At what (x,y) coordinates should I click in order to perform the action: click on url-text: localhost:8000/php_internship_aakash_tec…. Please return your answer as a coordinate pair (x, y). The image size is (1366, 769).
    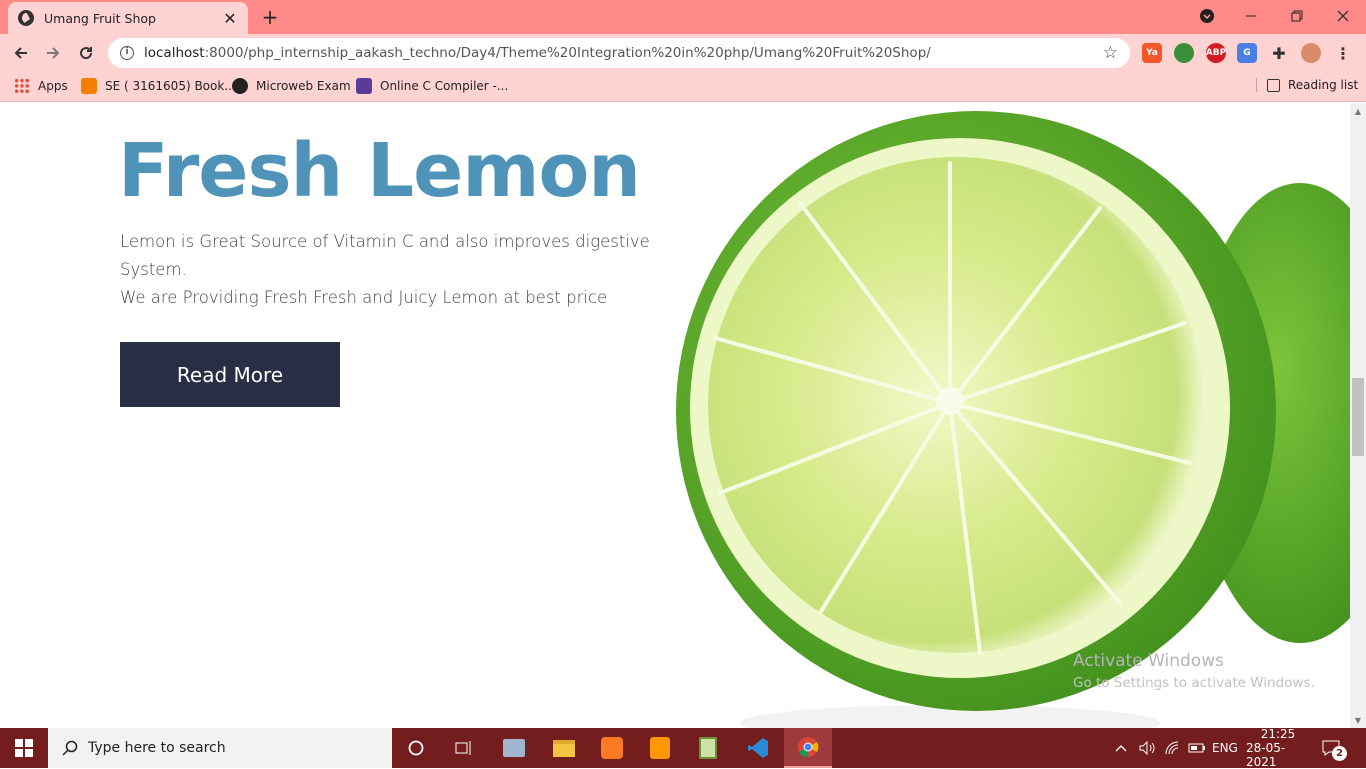
    Looking at the image, I should click on (623, 53).